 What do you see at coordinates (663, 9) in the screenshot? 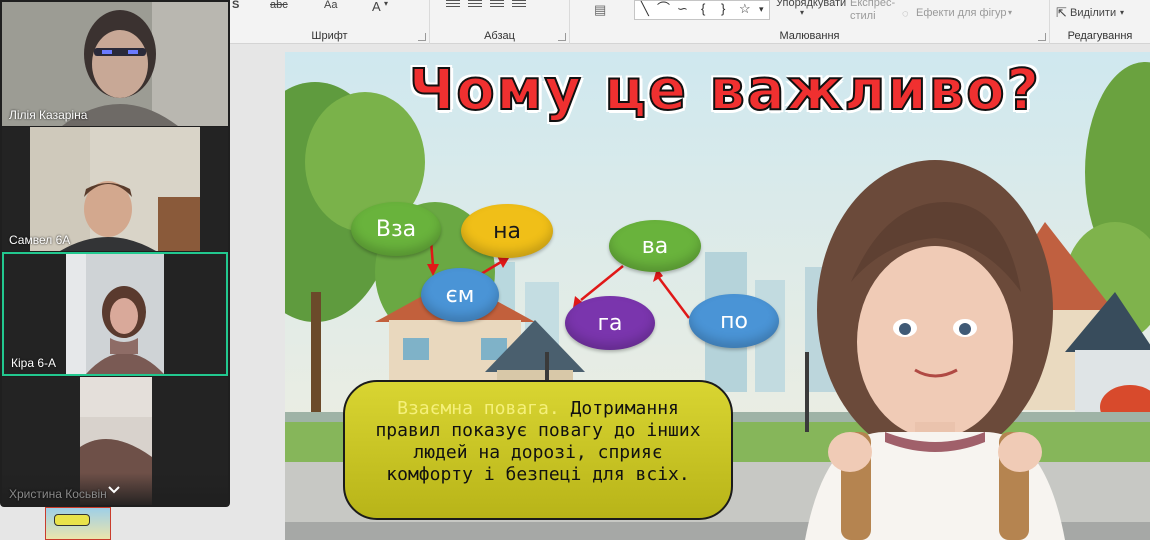
I see `curve-shape-icon: ⌒` at bounding box center [663, 9].